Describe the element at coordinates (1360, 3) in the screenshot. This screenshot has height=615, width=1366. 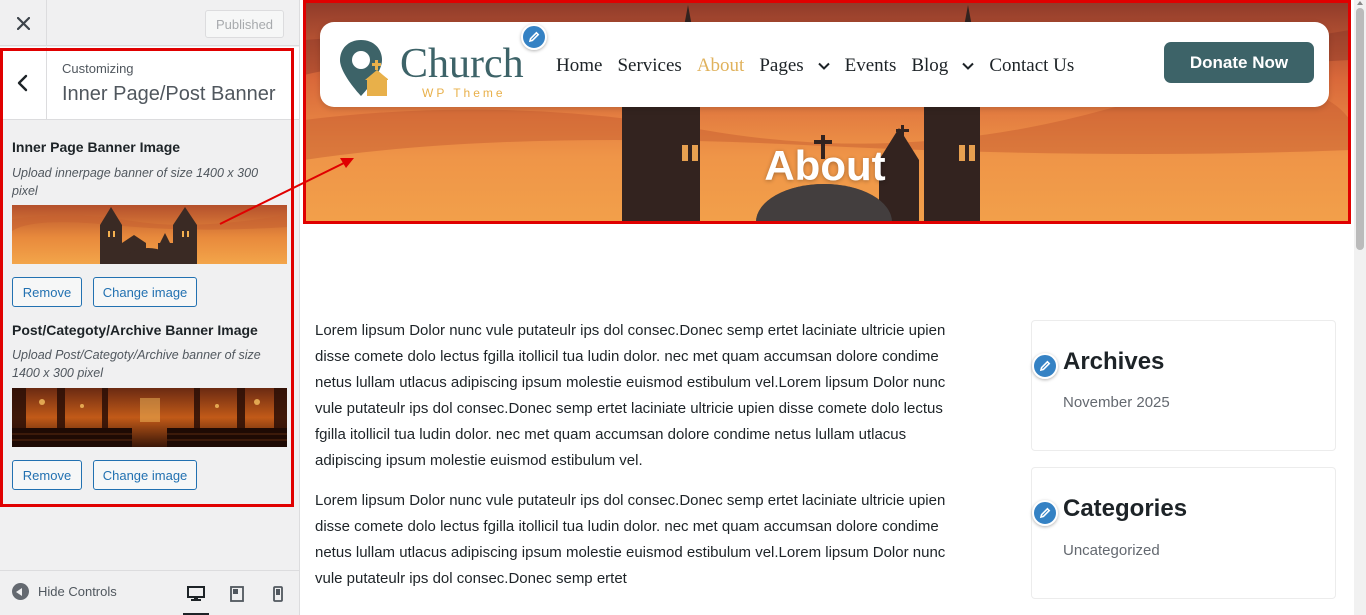
I see `scroll-up-arrow-icon` at that location.